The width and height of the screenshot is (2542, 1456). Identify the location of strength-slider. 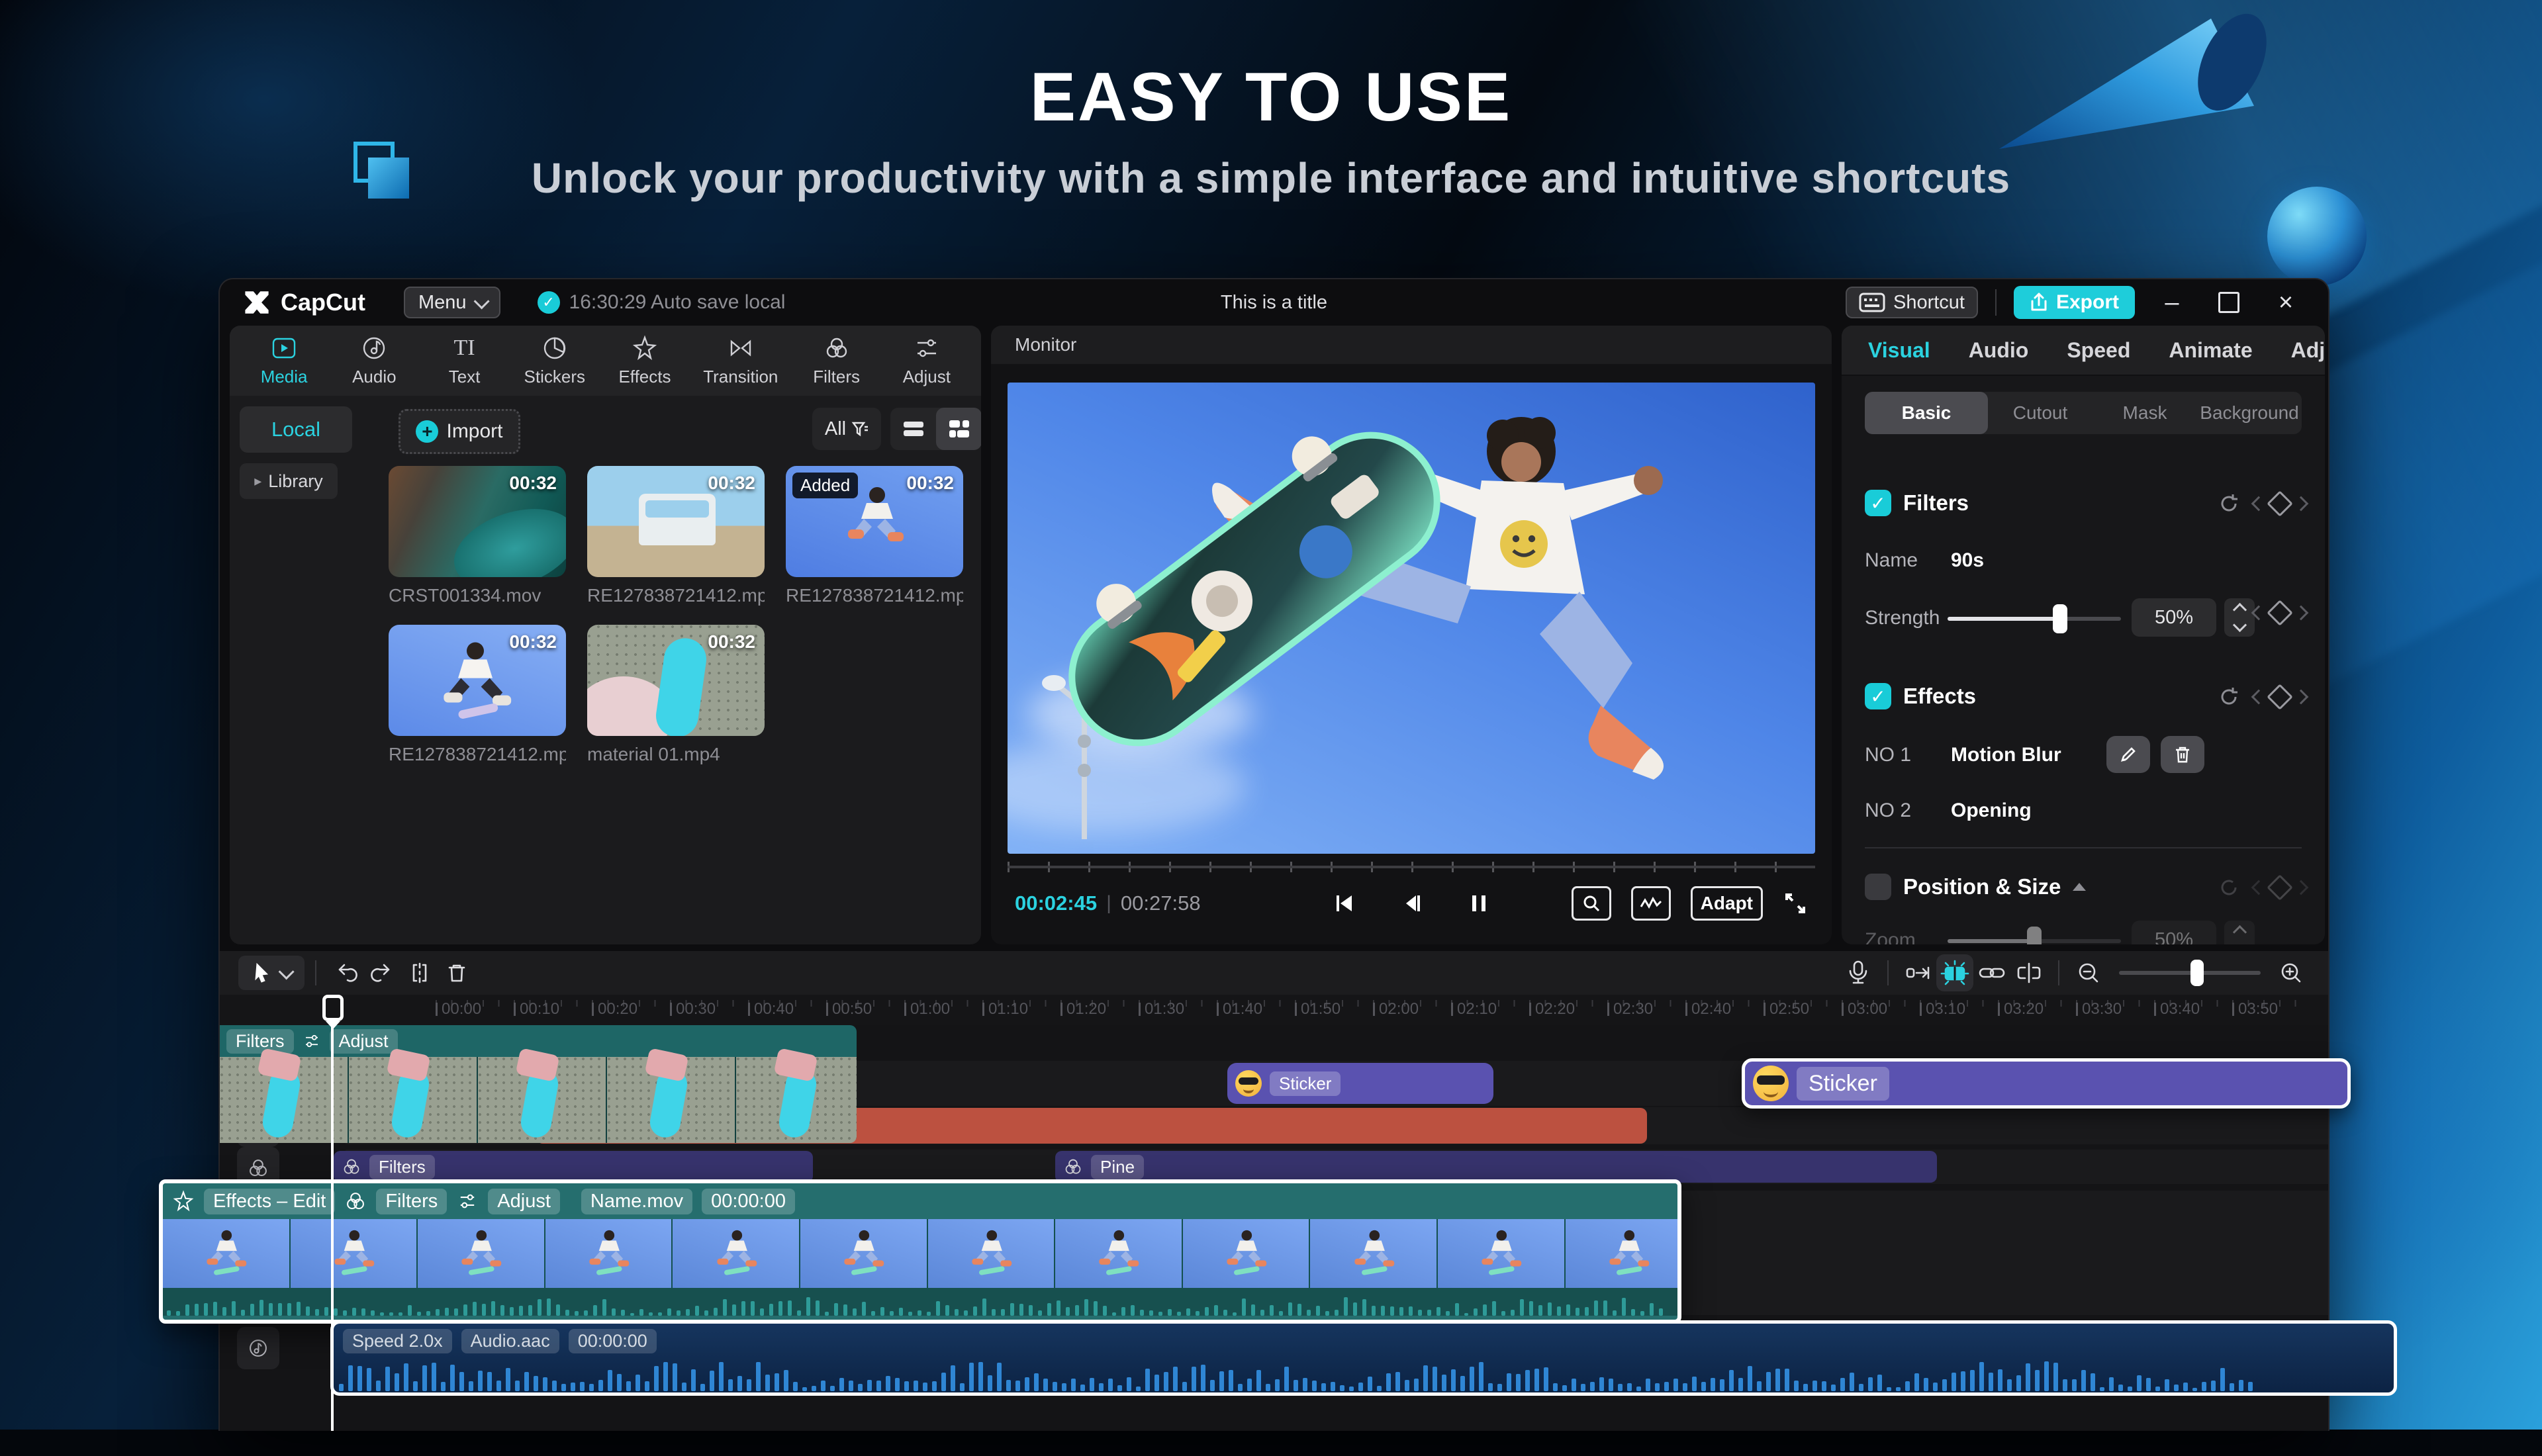
(2034, 619).